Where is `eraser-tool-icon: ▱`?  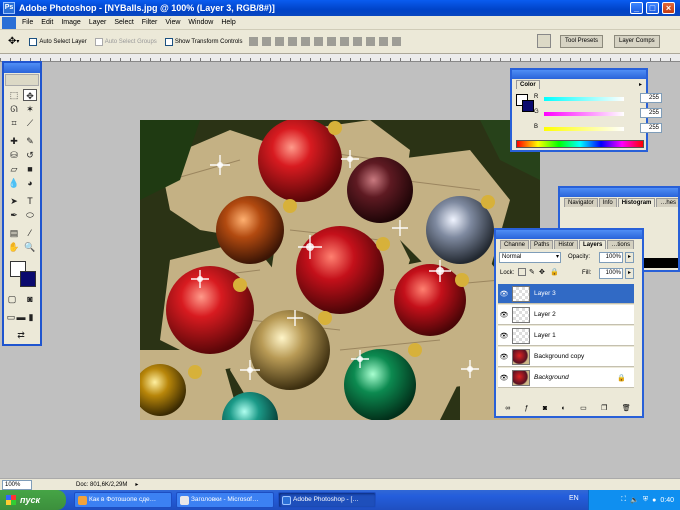 eraser-tool-icon: ▱ is located at coordinates (14, 169).